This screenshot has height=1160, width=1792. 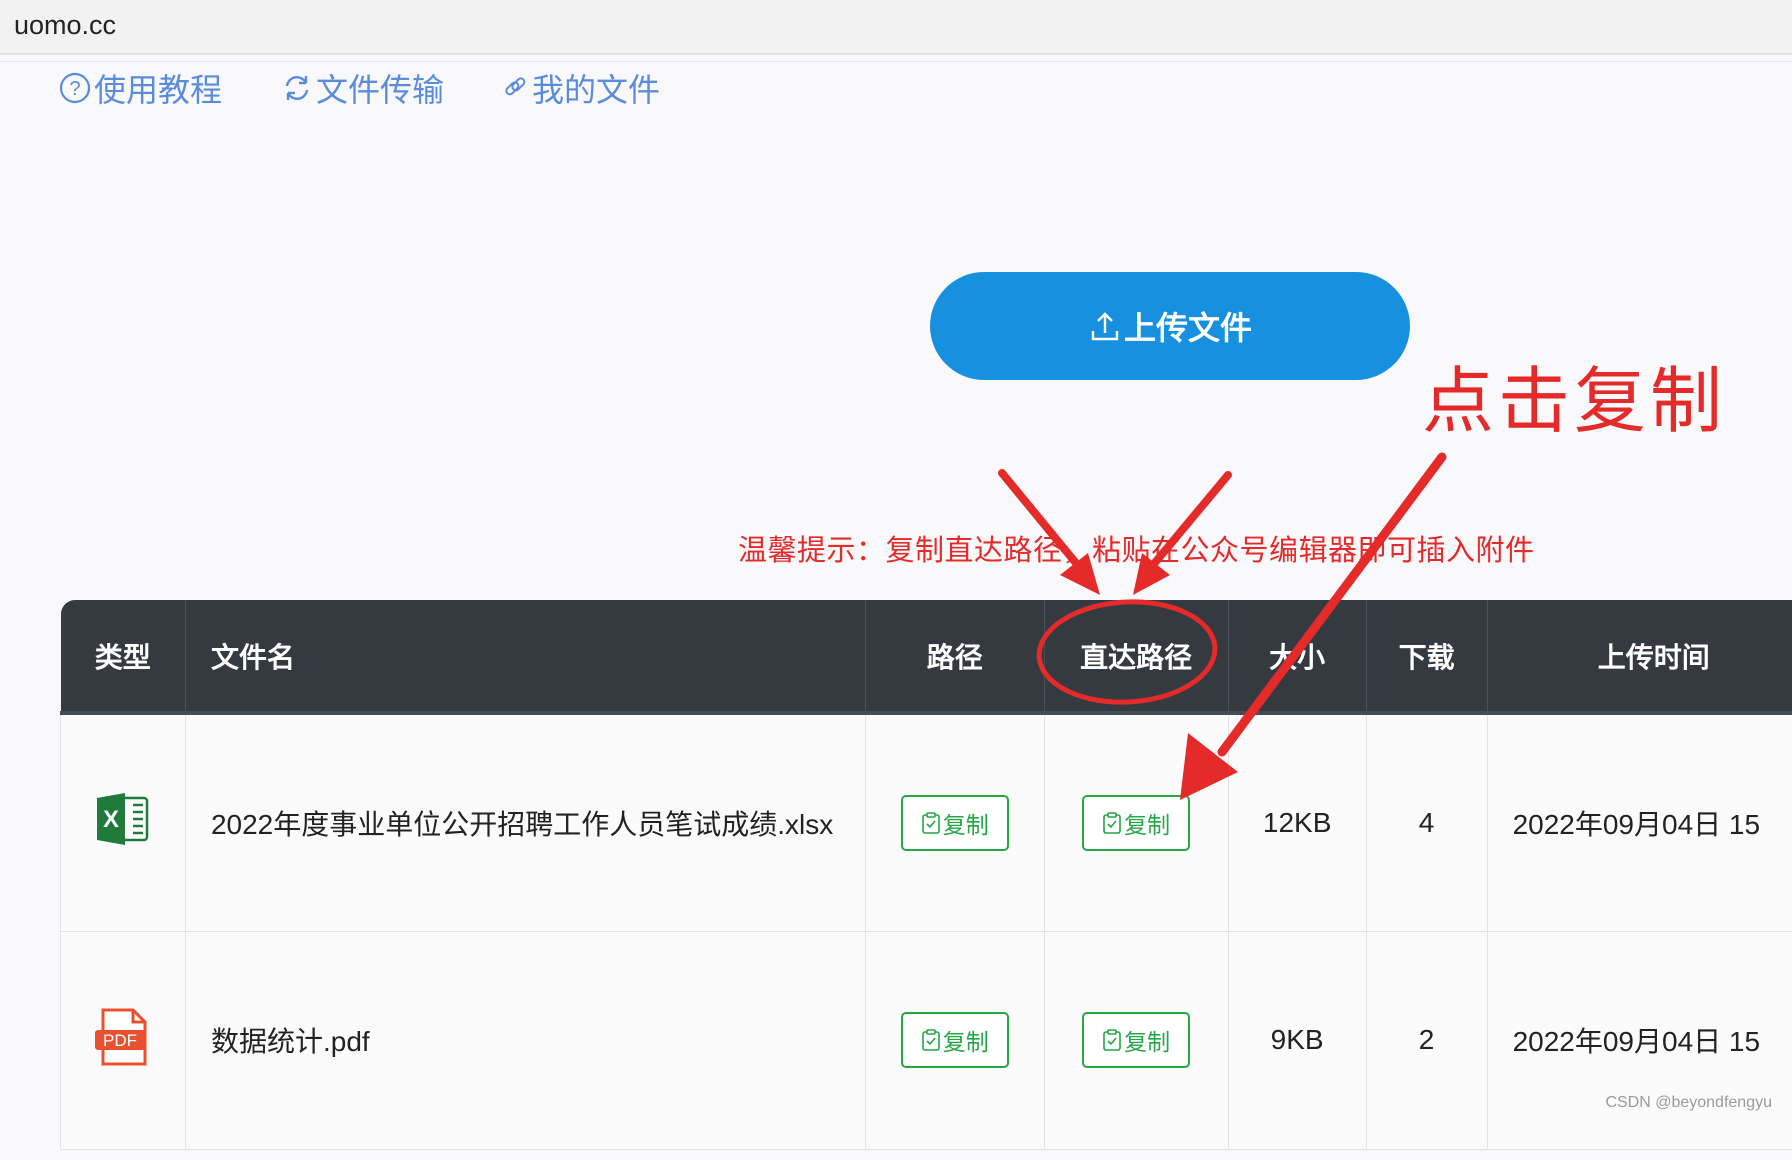 What do you see at coordinates (896, 61) in the screenshot?
I see `divider` at bounding box center [896, 61].